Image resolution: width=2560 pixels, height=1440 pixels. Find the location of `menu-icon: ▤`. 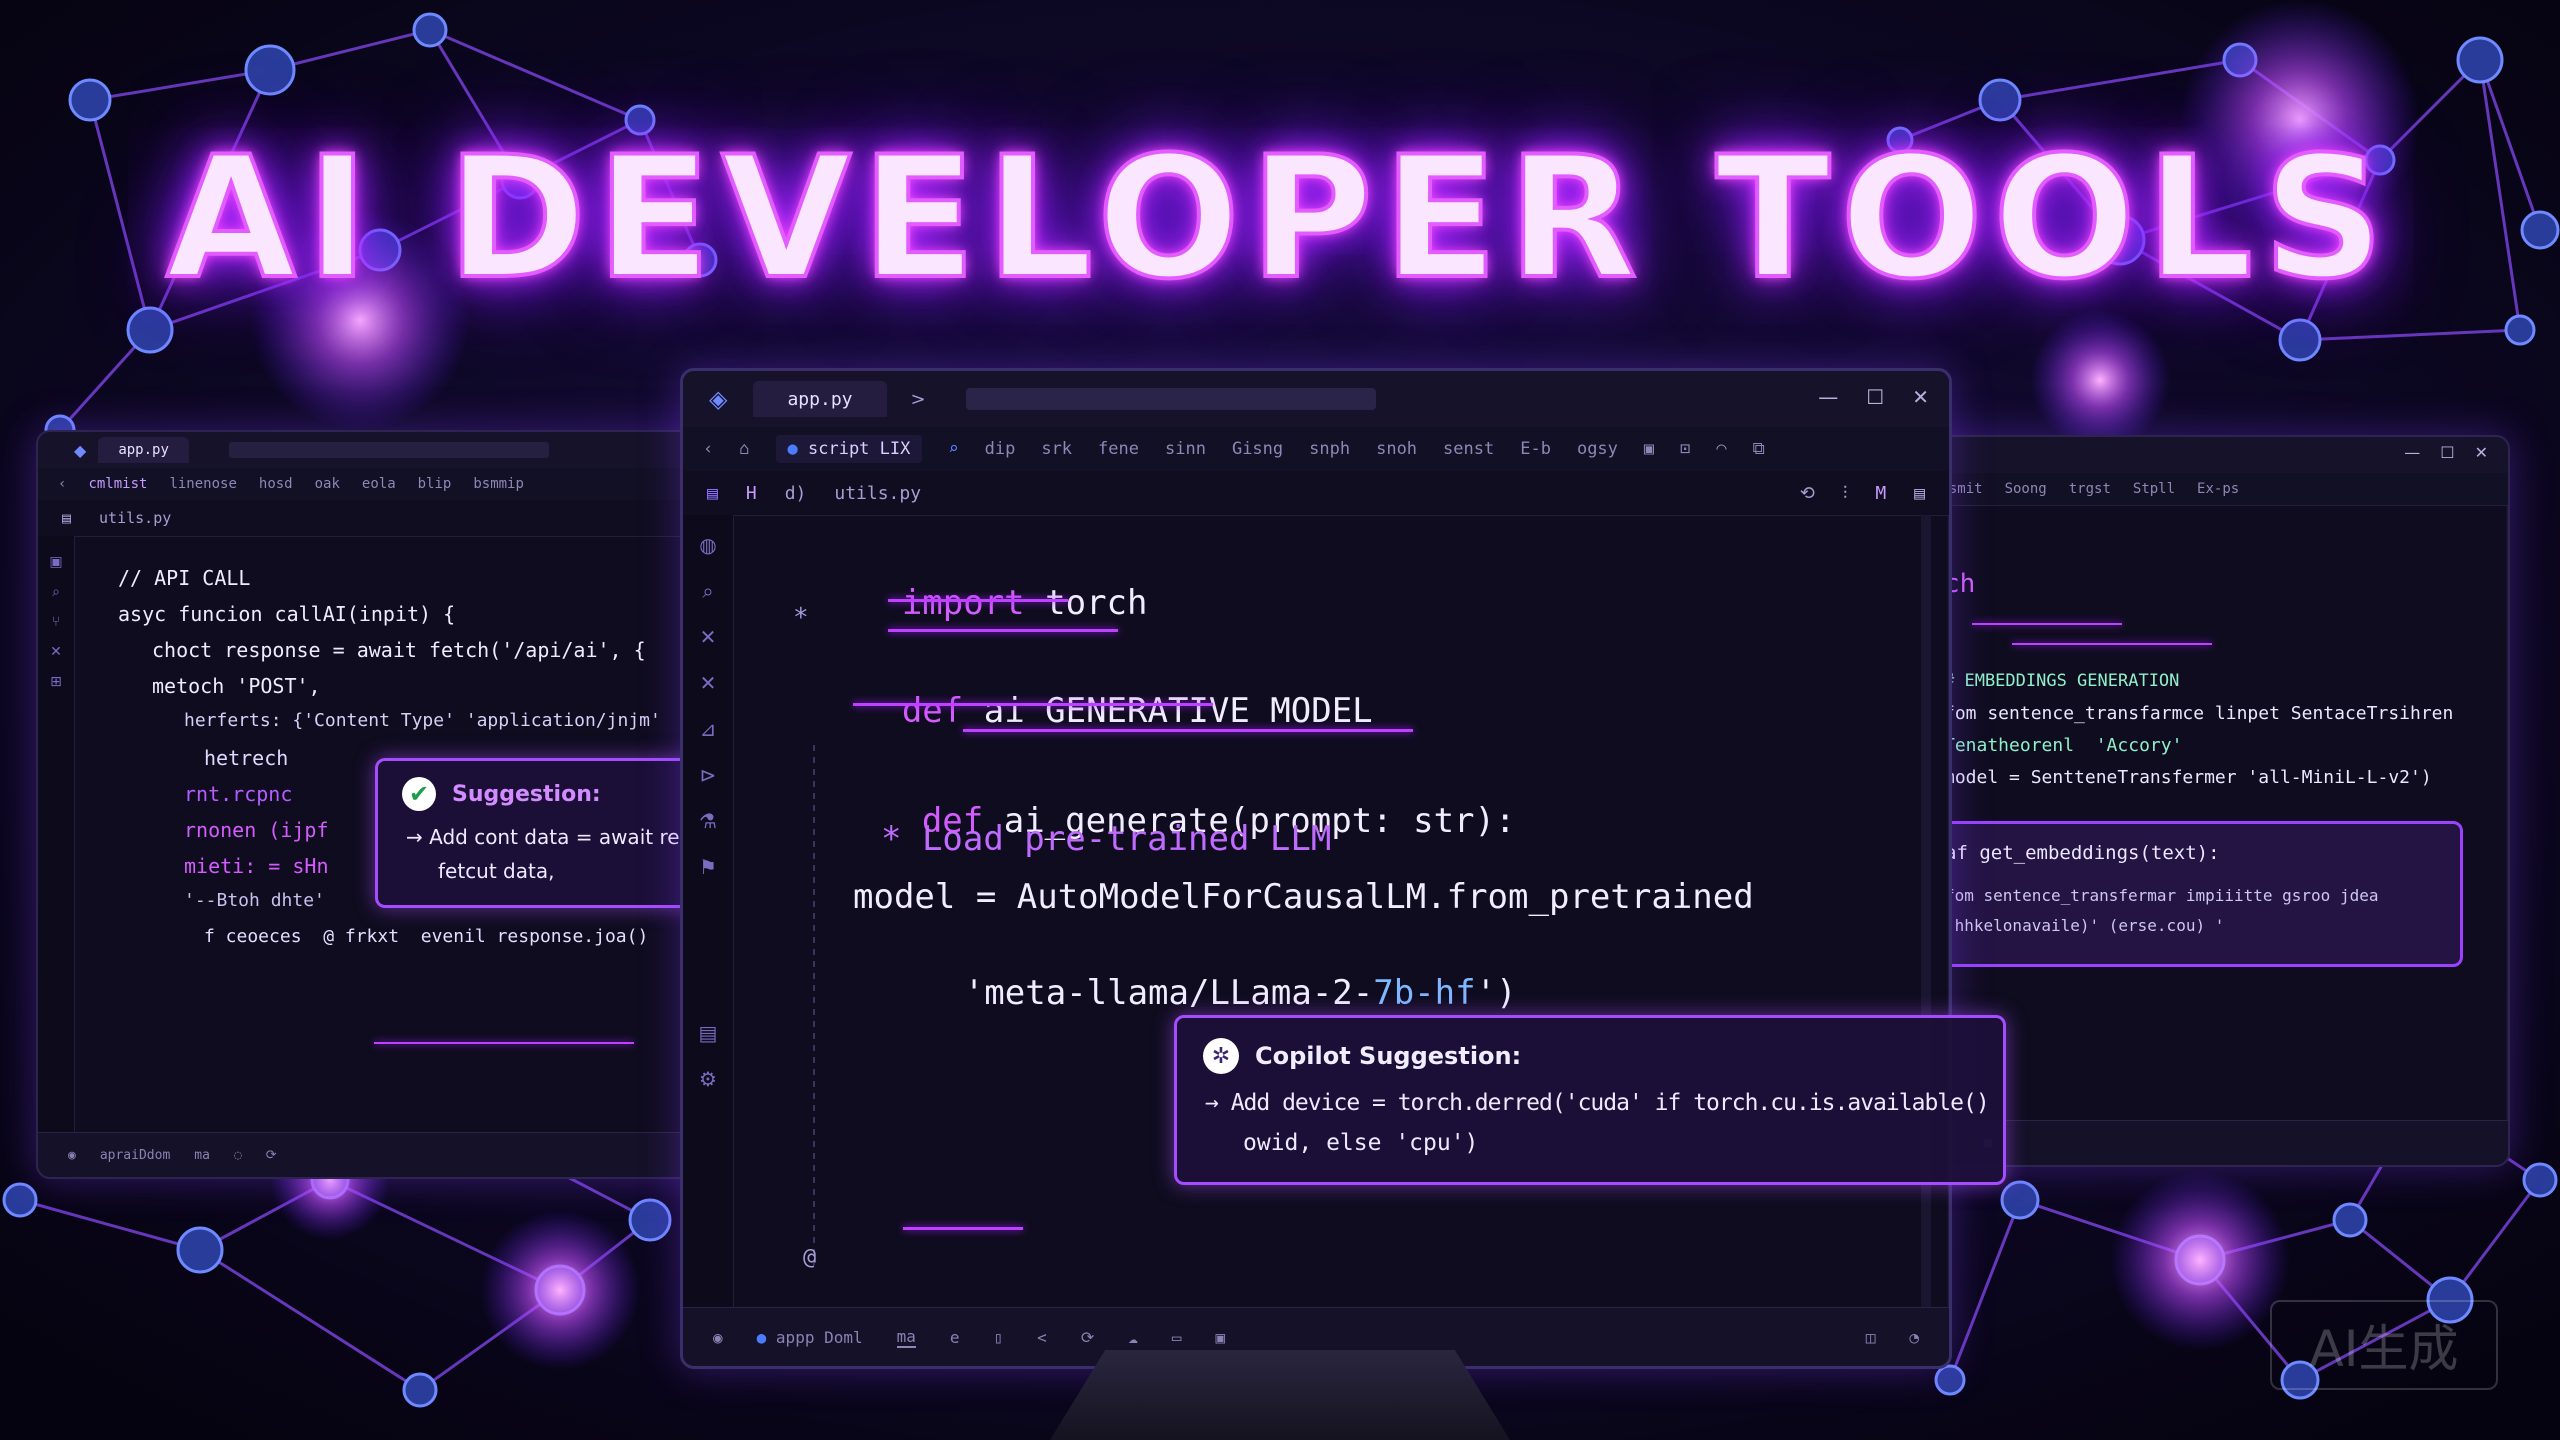

menu-icon: ▤ is located at coordinates (1919, 493).